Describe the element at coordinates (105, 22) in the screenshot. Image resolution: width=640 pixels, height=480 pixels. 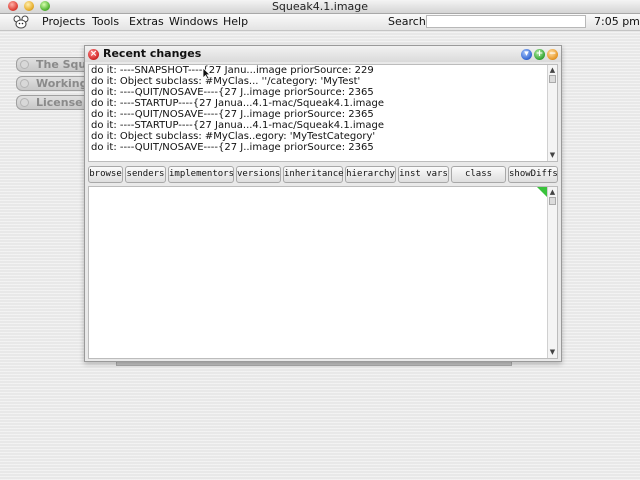
I see `menu-tools: Tools` at that location.